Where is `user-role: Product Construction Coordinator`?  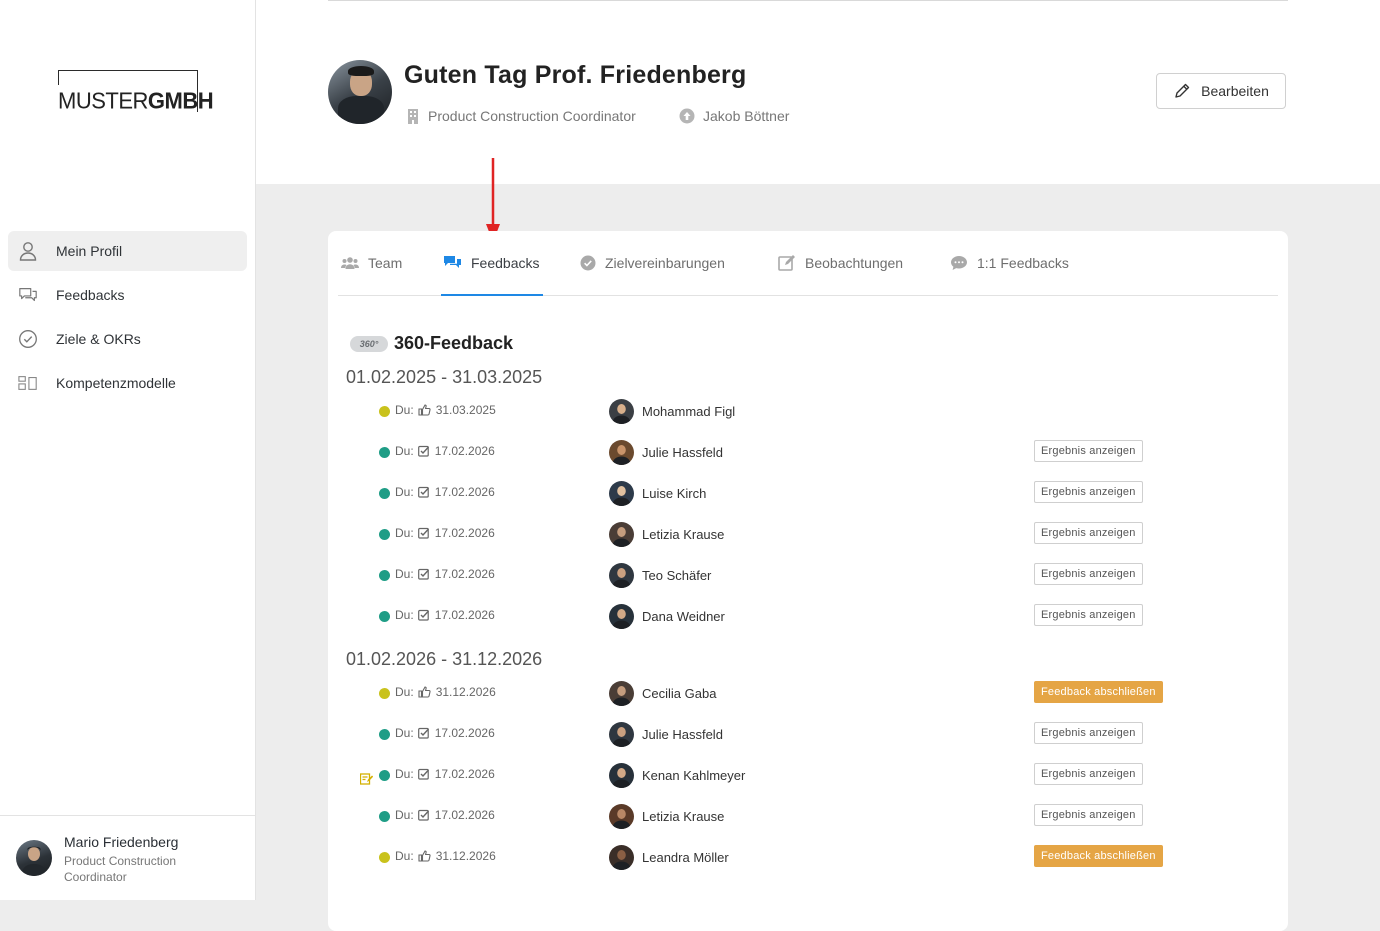
user-role: Product Construction Coordinator is located at coordinates (120, 869).